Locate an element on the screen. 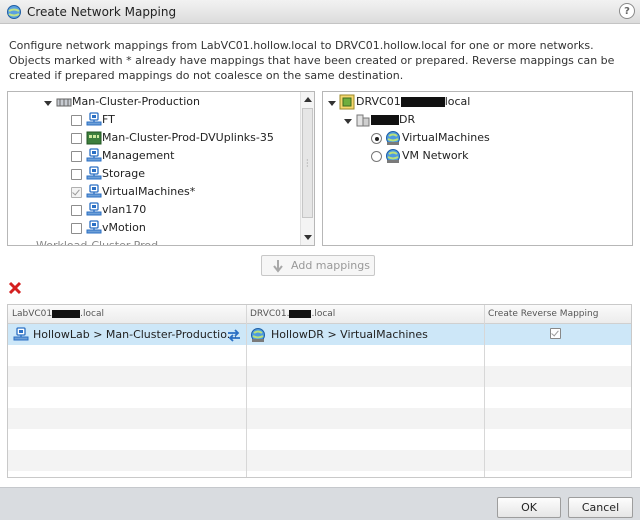 The height and width of the screenshot is (520, 640). network-item-vmotion: vMotion is located at coordinates (124, 228).